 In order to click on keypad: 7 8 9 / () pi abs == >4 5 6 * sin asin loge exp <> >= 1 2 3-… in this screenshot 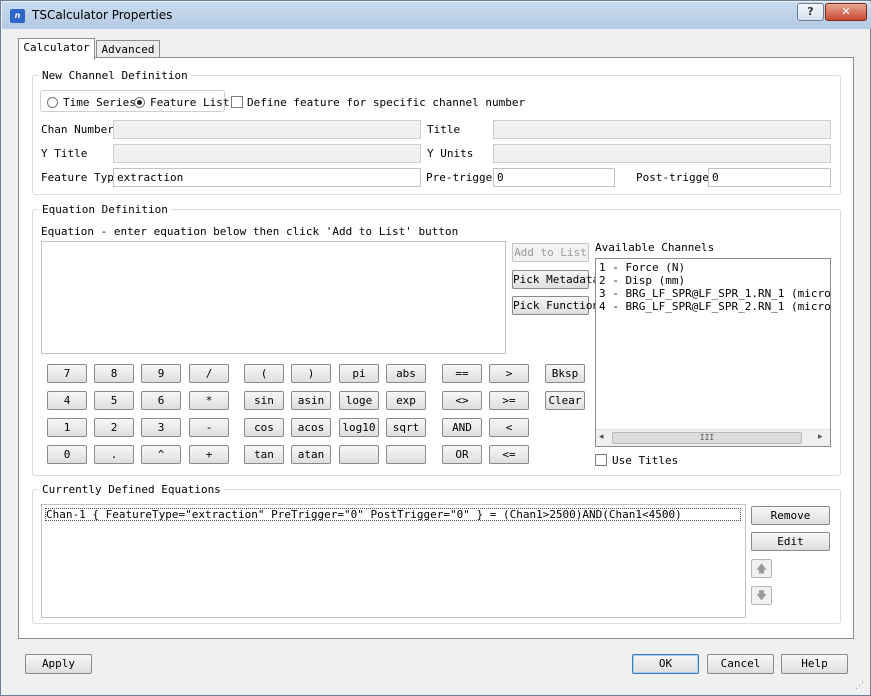, I will do `click(292, 414)`.